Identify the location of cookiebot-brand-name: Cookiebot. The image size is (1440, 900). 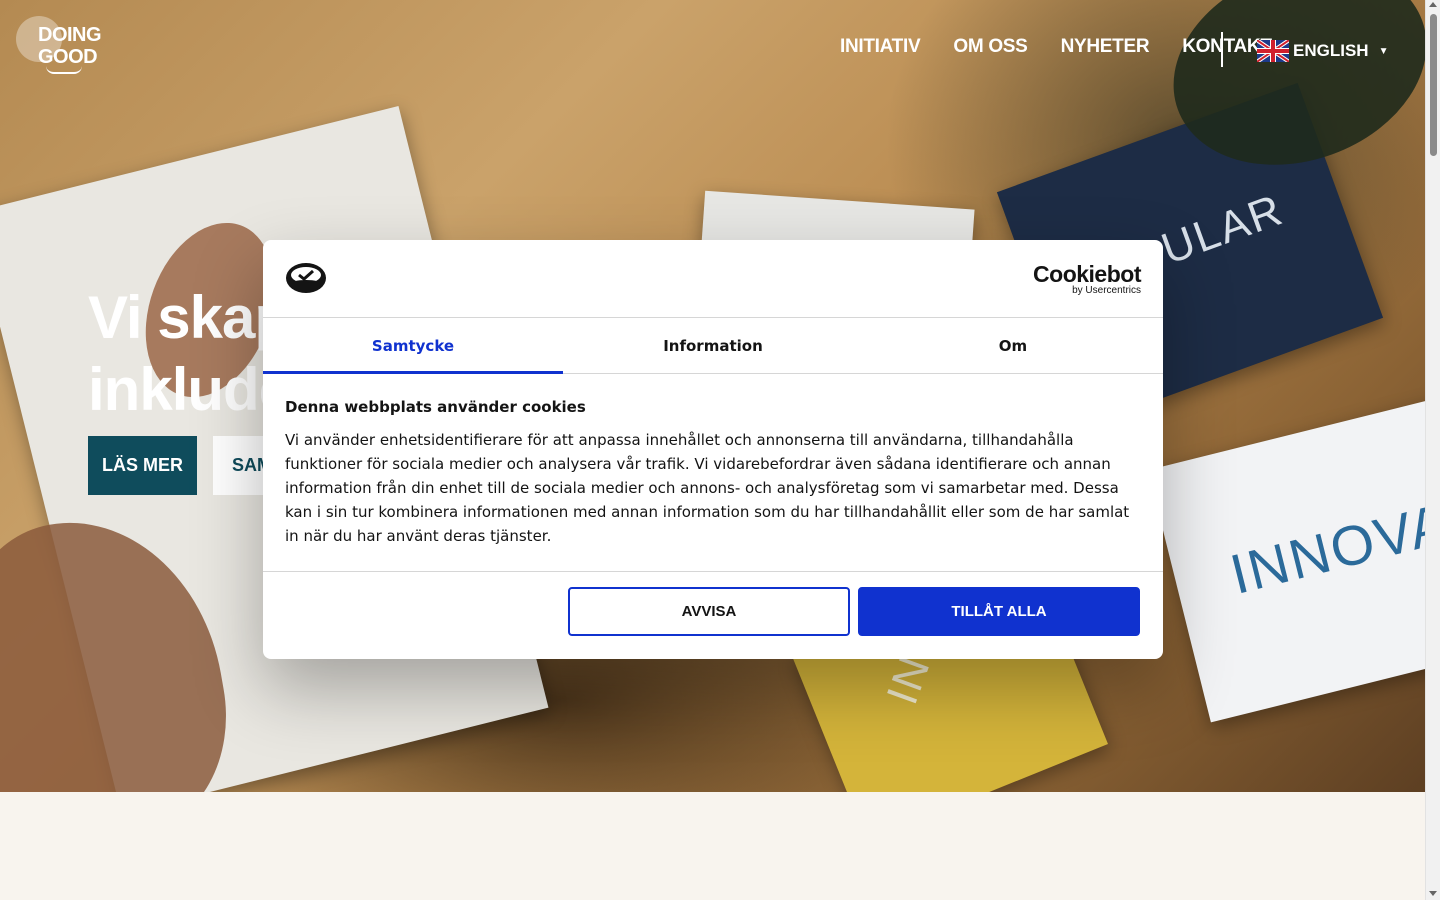
(1087, 274).